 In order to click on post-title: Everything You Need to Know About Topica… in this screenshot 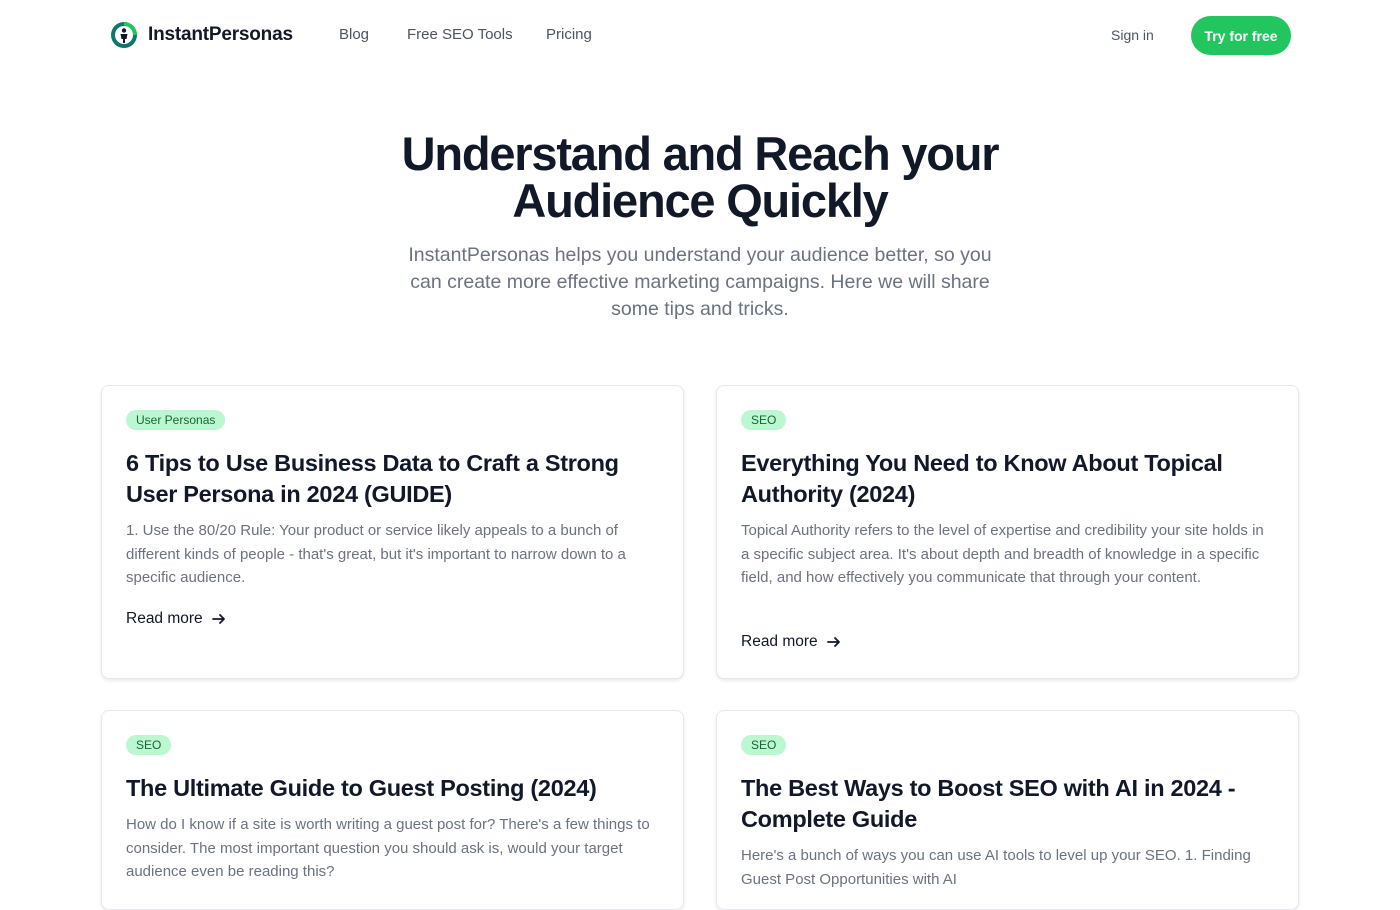, I will do `click(1006, 479)`.